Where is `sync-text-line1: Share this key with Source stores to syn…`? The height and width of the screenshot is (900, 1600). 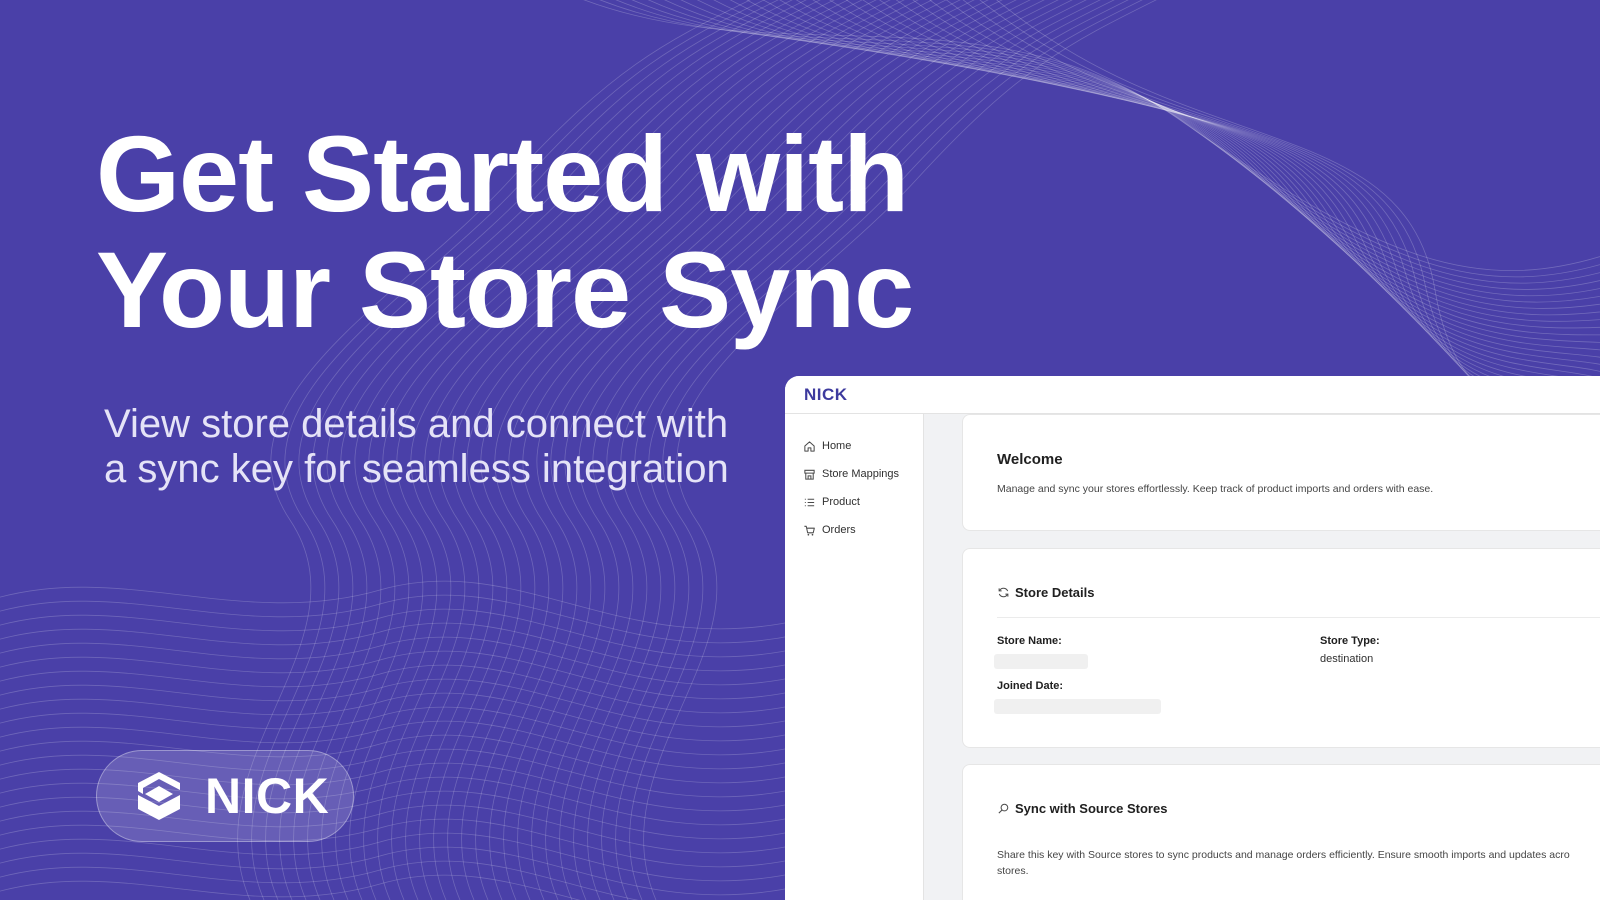
sync-text-line1: Share this key with Source stores to syn… is located at coordinates (1283, 855).